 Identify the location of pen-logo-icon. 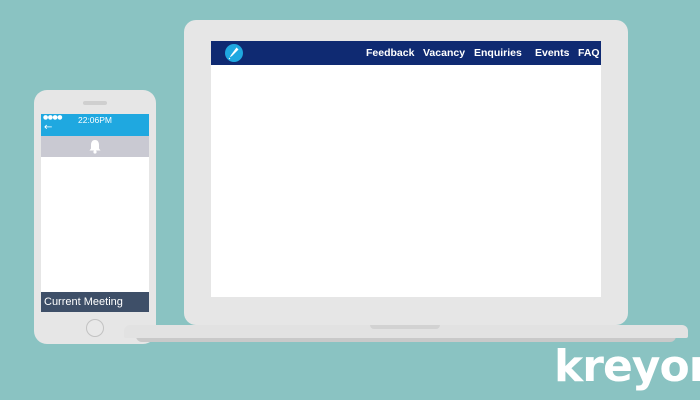
(234, 53).